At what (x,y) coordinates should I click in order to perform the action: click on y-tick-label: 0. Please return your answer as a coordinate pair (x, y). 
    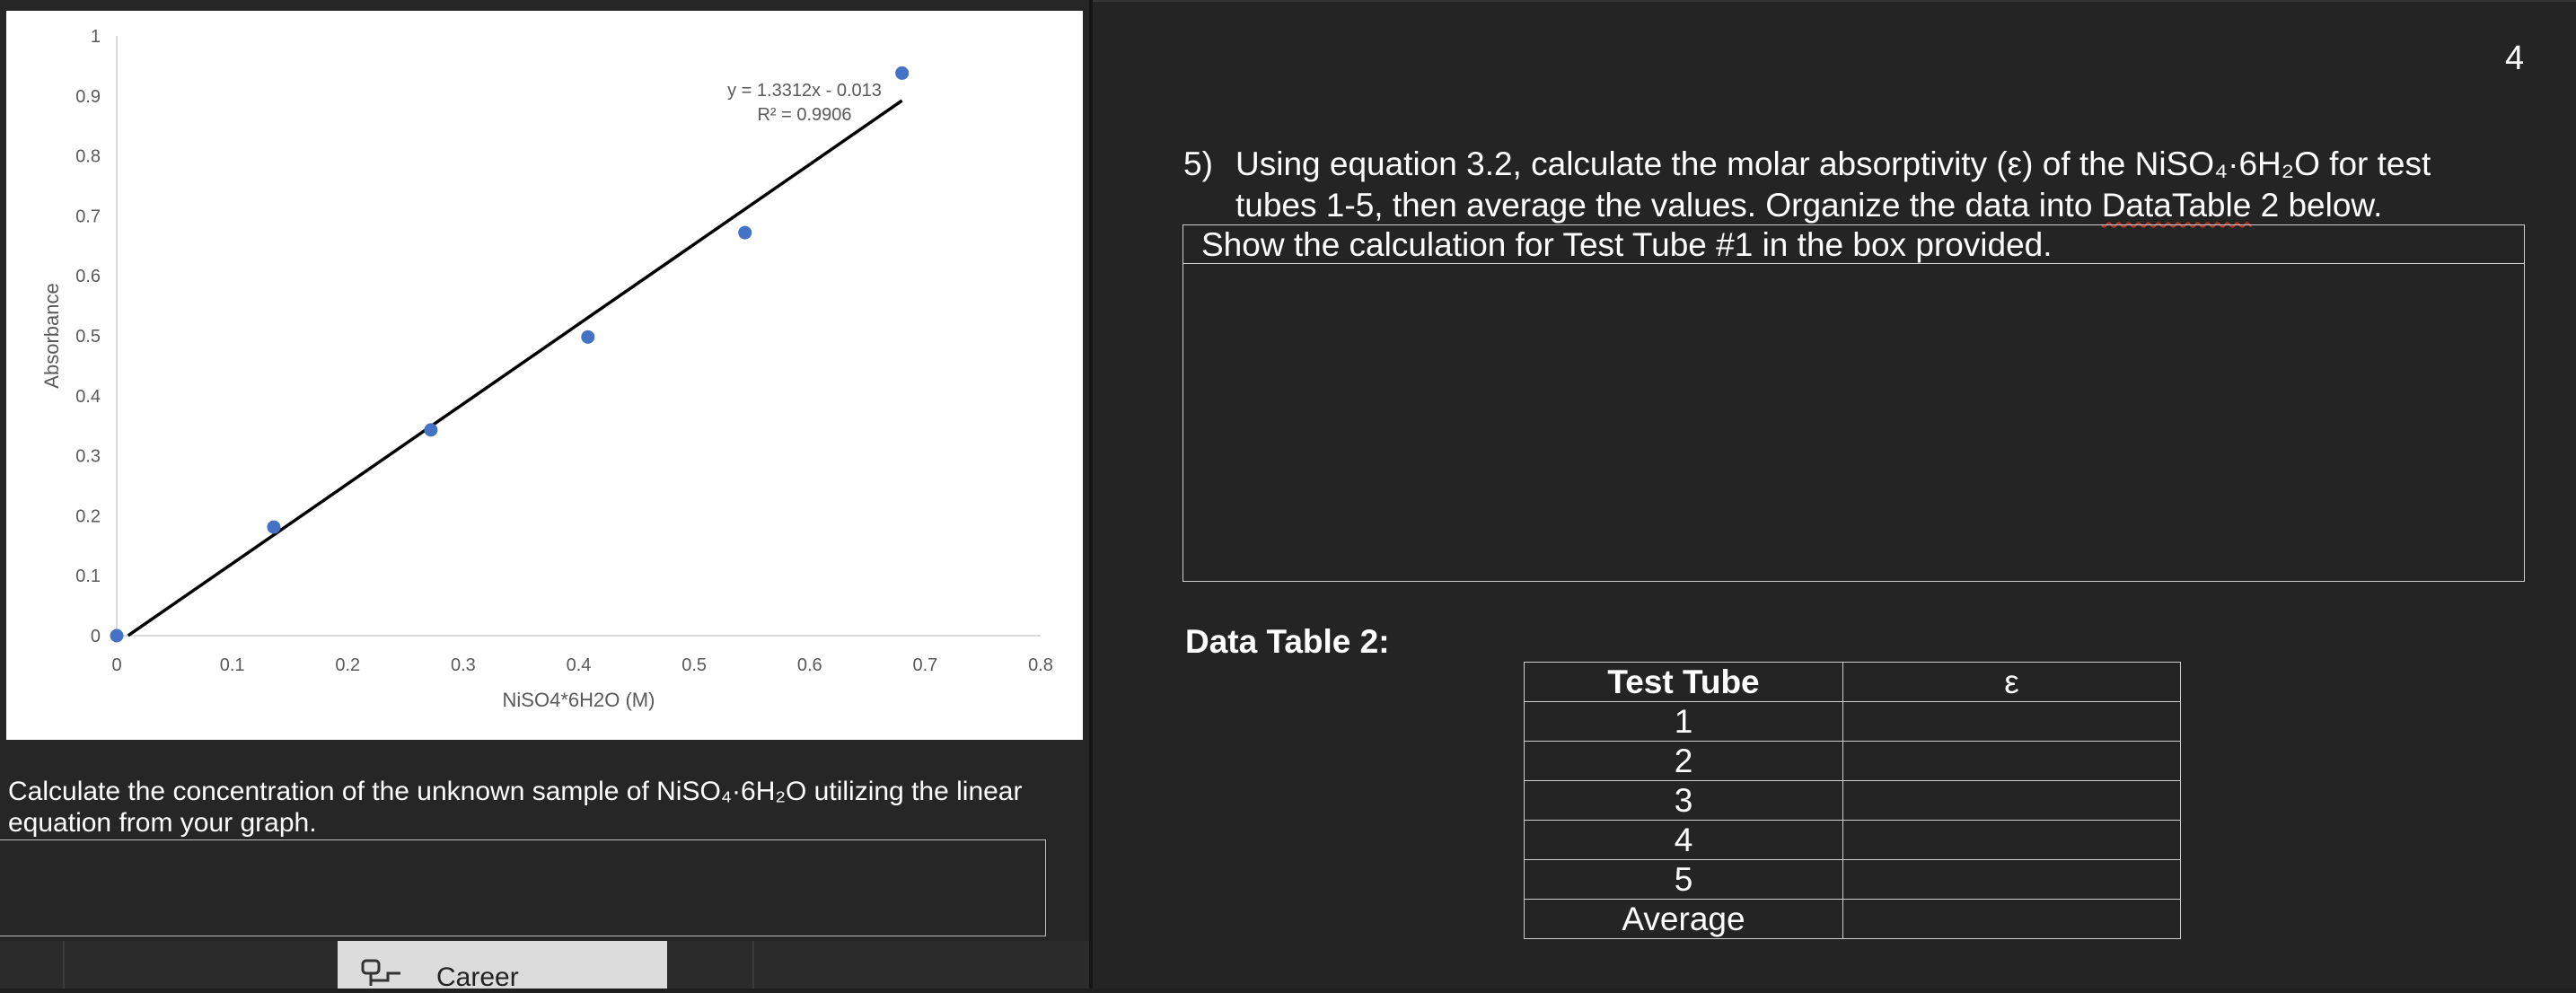
    Looking at the image, I should click on (96, 636).